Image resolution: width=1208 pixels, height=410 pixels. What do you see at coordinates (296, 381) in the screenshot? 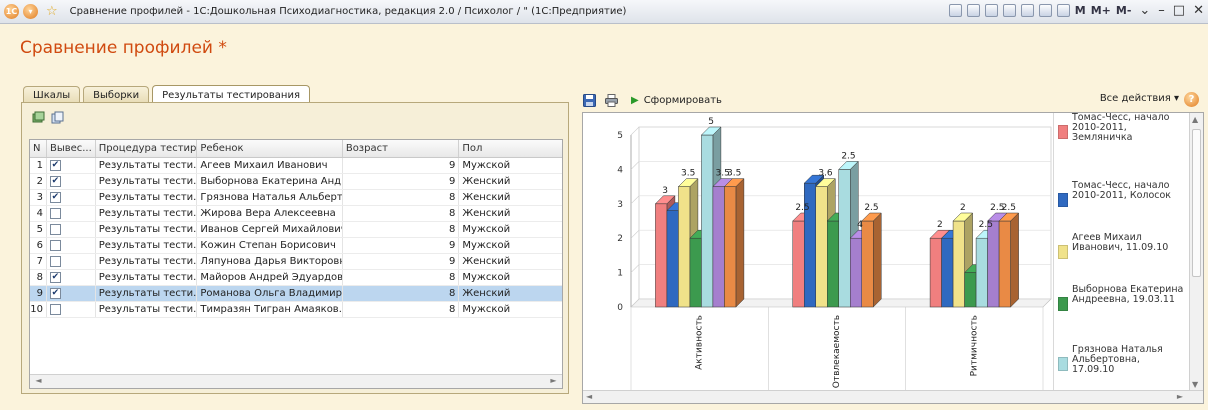
I see `table-horizontal-scrollbar: ◄ ►` at bounding box center [296, 381].